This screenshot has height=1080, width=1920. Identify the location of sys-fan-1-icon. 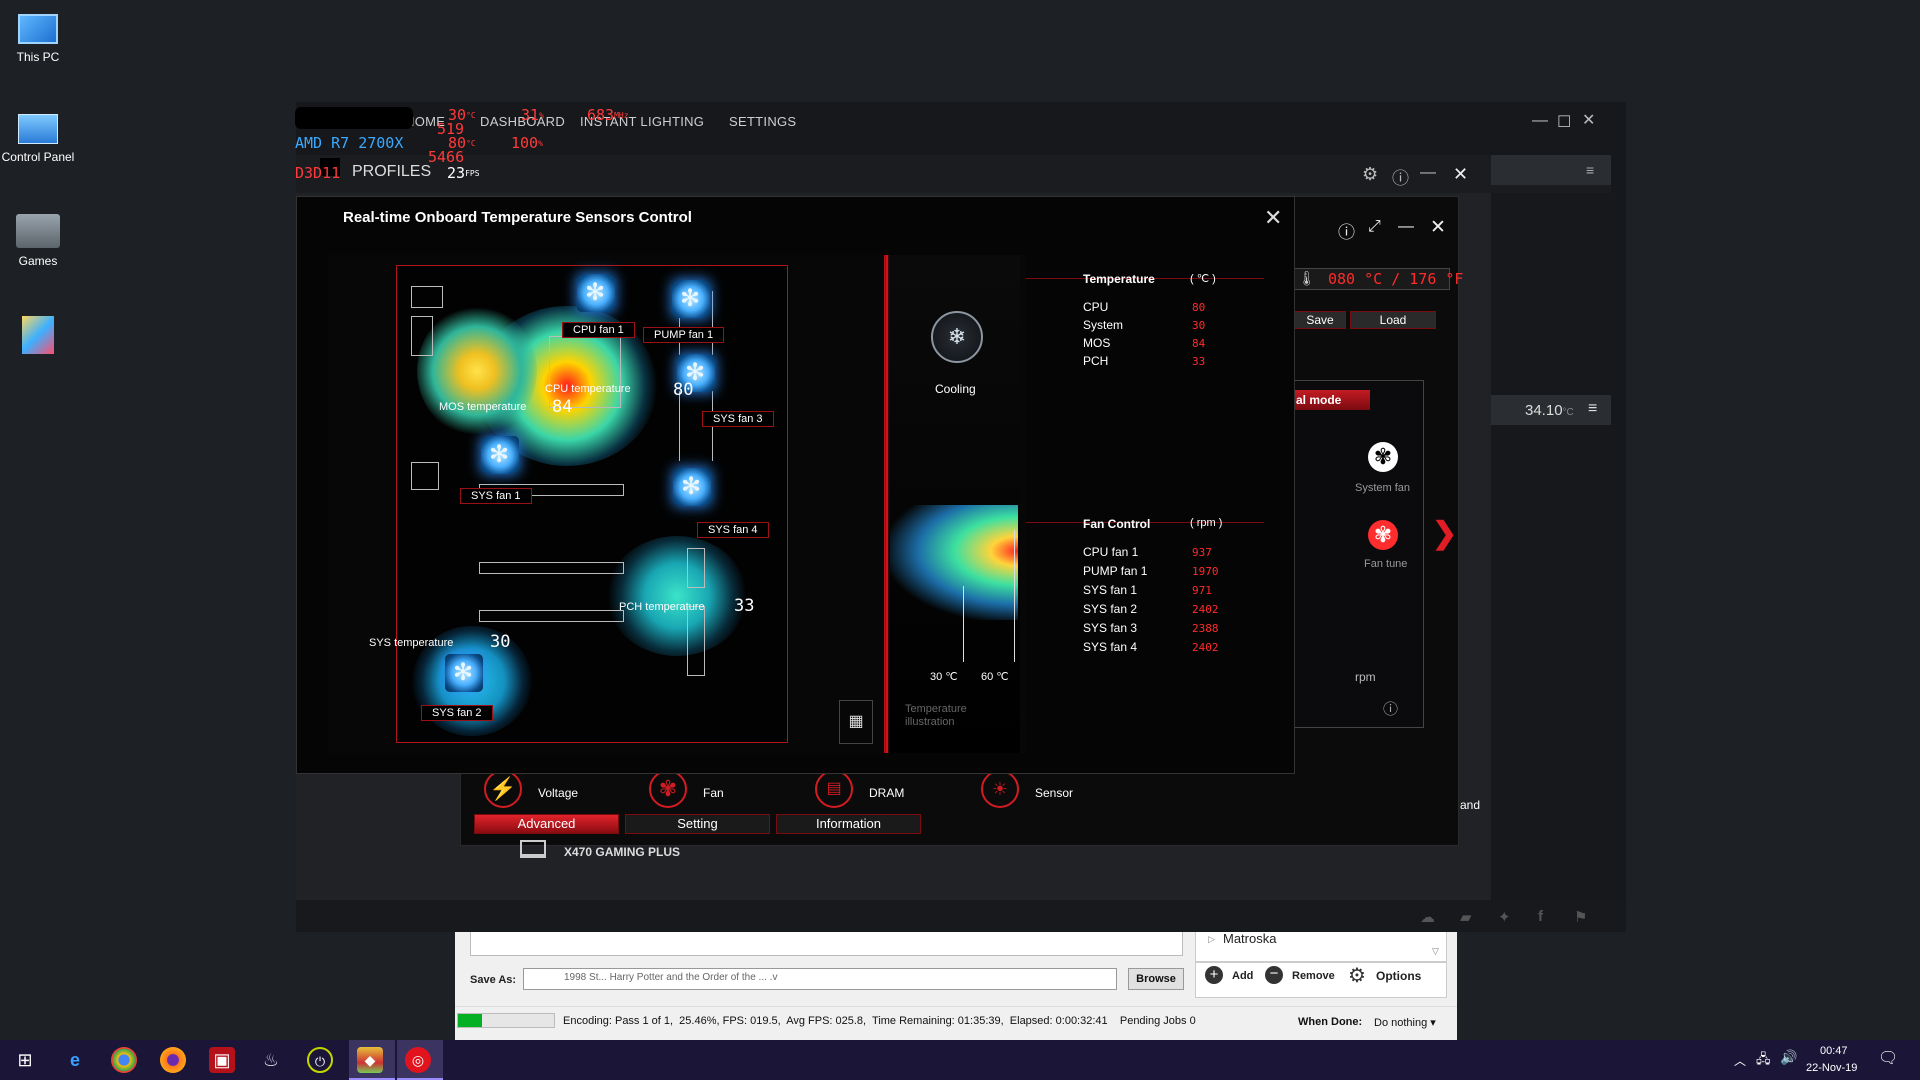
(500, 455).